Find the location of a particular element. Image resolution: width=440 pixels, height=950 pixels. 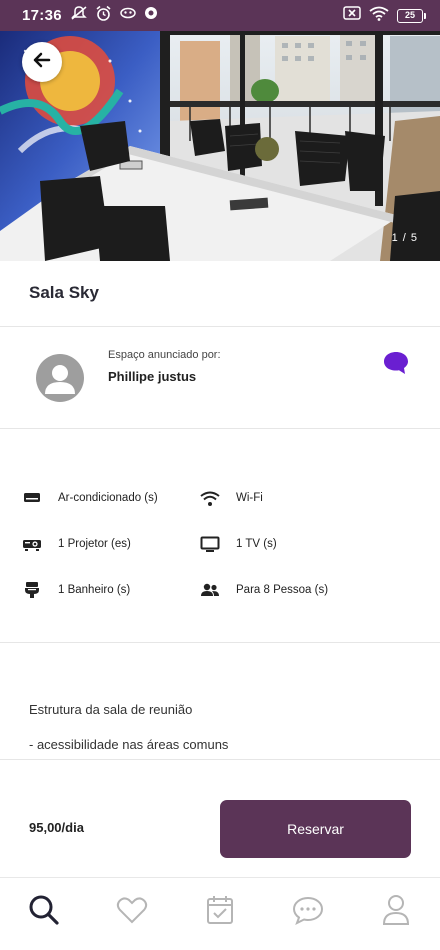

nav-reservations is located at coordinates (220, 910).